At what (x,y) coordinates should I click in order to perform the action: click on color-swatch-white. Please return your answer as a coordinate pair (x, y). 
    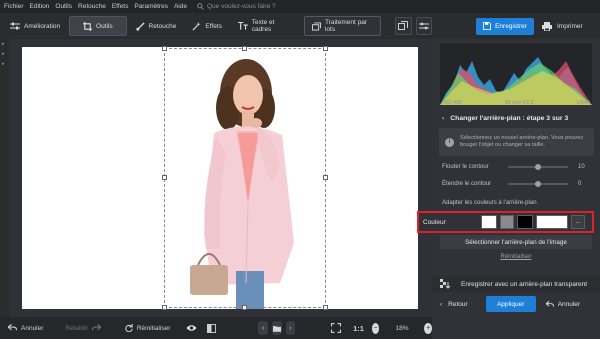
    Looking at the image, I should click on (489, 222).